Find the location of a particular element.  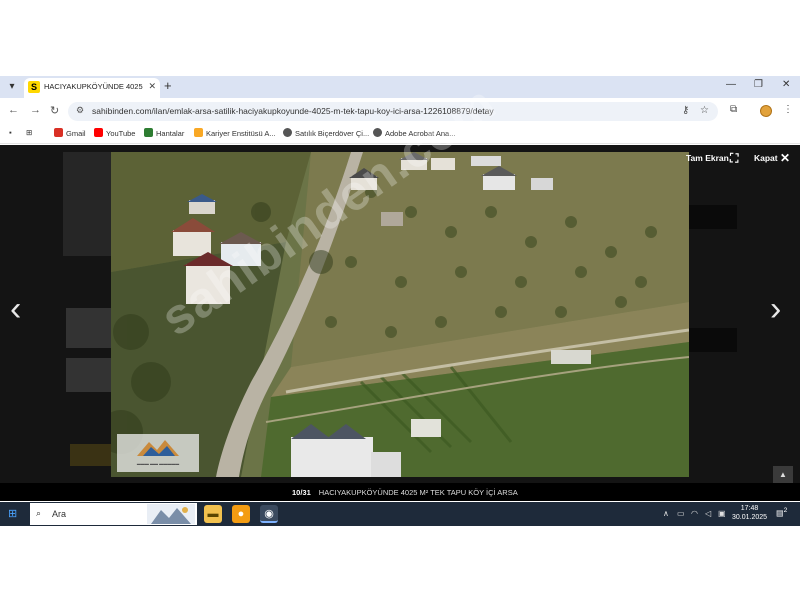

notifications-icon: ▤2 is located at coordinates (781, 512).